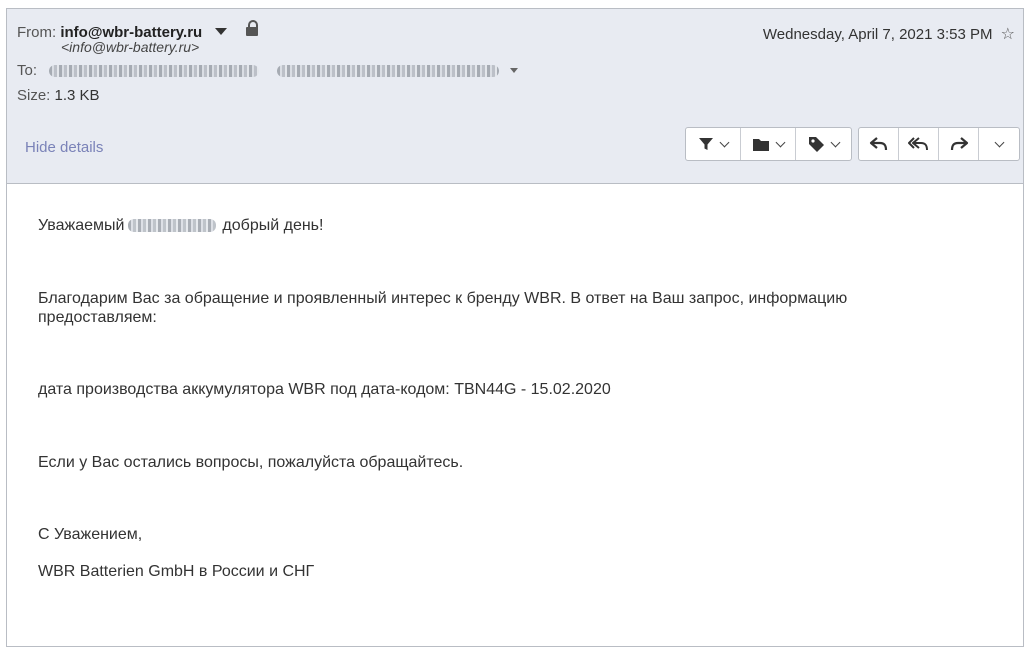 This screenshot has width=1029, height=654. I want to click on forward-button, so click(959, 144).